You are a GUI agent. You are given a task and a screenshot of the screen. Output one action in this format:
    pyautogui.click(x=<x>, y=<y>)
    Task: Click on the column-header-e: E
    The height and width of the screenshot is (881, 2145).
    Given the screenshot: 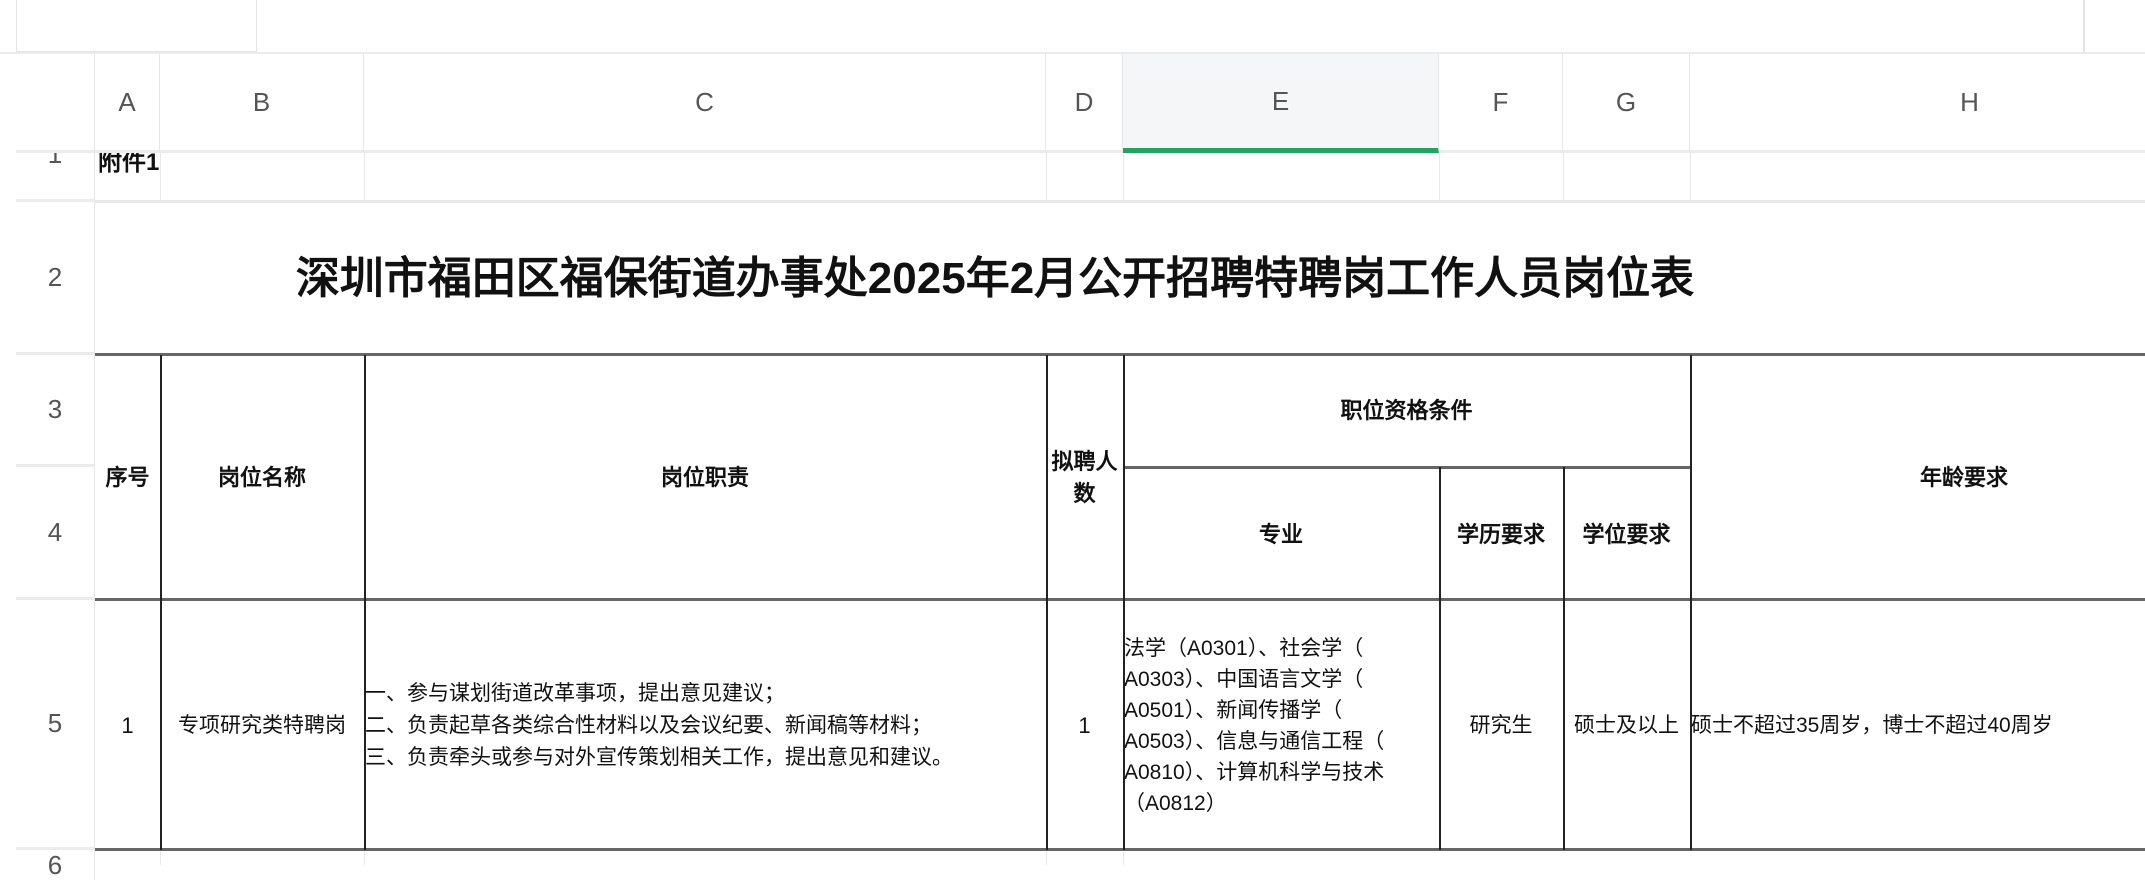 What is the action you would take?
    pyautogui.click(x=1281, y=103)
    